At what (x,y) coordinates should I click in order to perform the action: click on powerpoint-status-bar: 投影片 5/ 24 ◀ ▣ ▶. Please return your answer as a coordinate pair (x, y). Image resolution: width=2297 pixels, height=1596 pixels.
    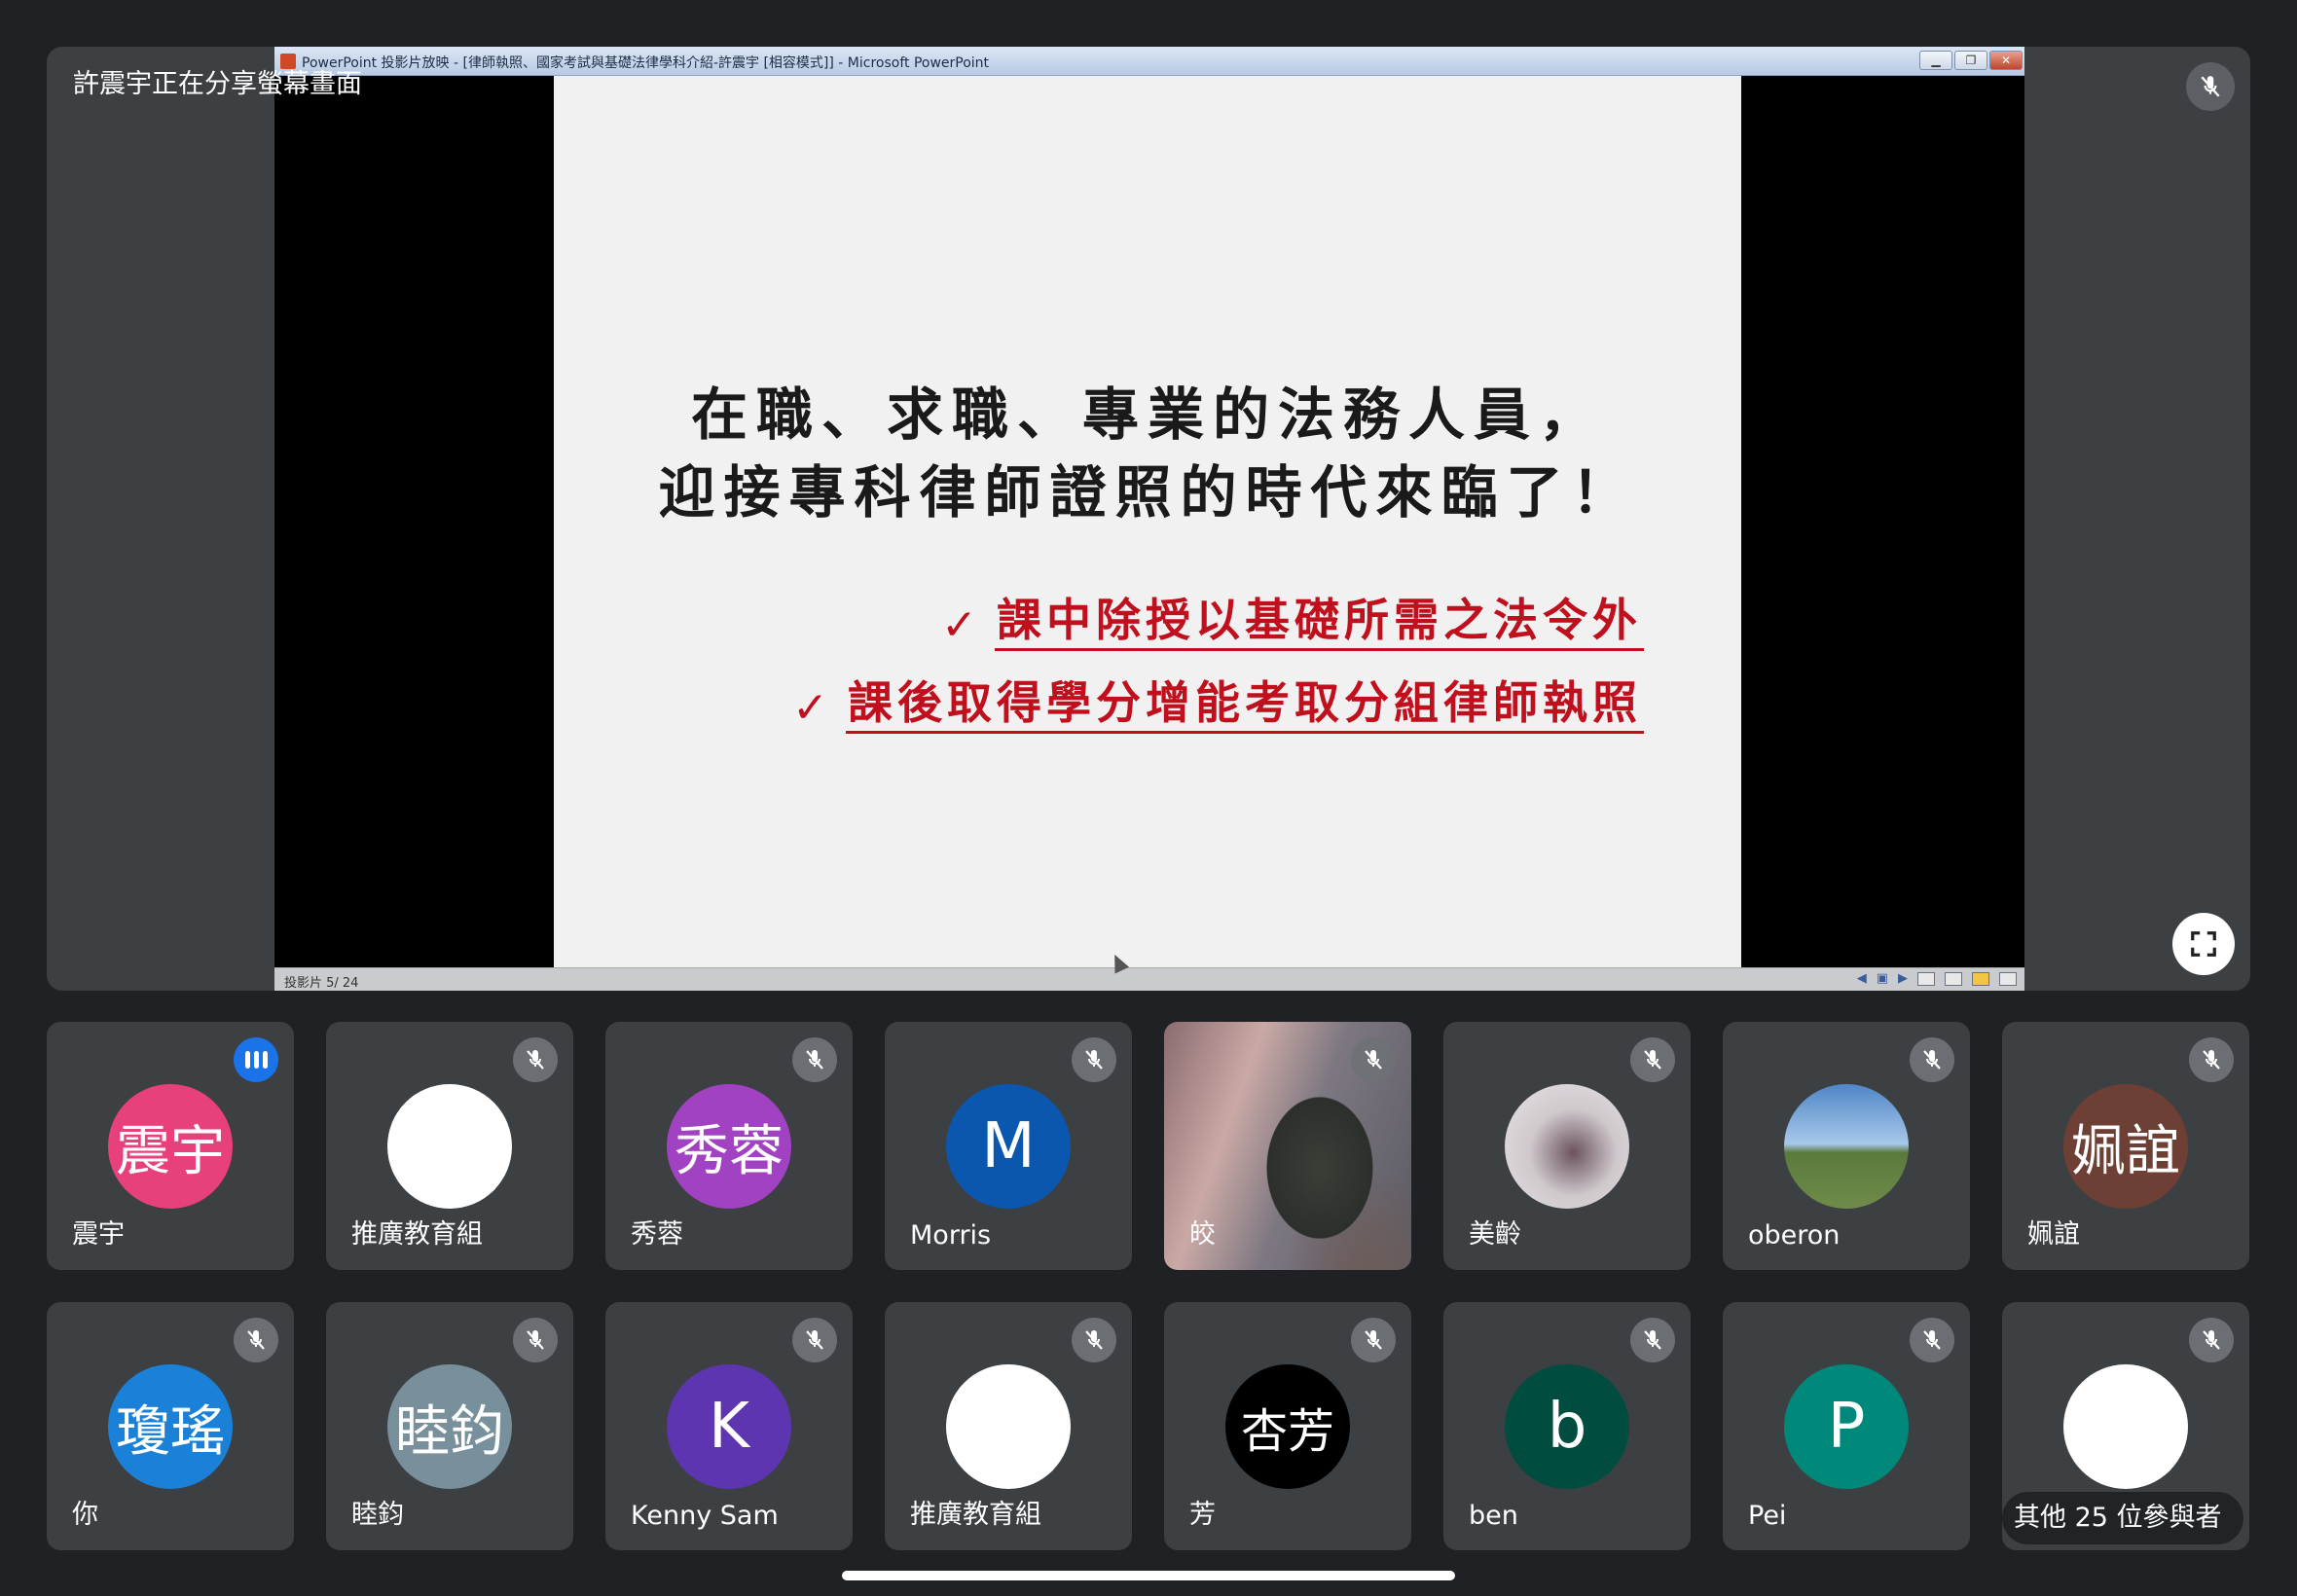
    Looking at the image, I should click on (1149, 979).